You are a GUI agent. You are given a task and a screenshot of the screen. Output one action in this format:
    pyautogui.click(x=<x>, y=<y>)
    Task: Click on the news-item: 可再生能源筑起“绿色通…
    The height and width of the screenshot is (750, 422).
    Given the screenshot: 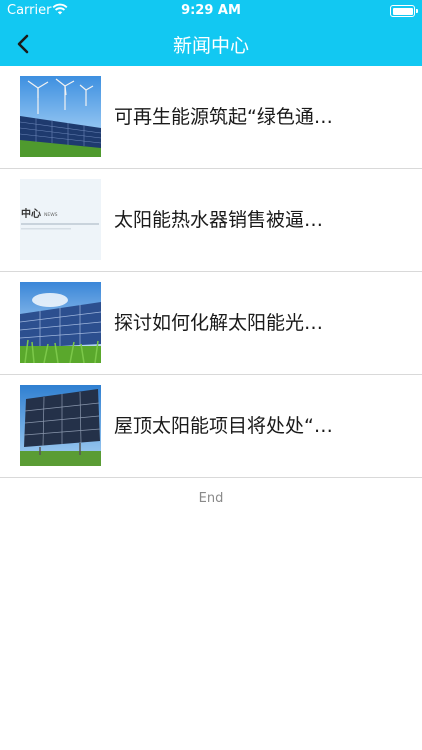 What is the action you would take?
    pyautogui.click(x=211, y=117)
    